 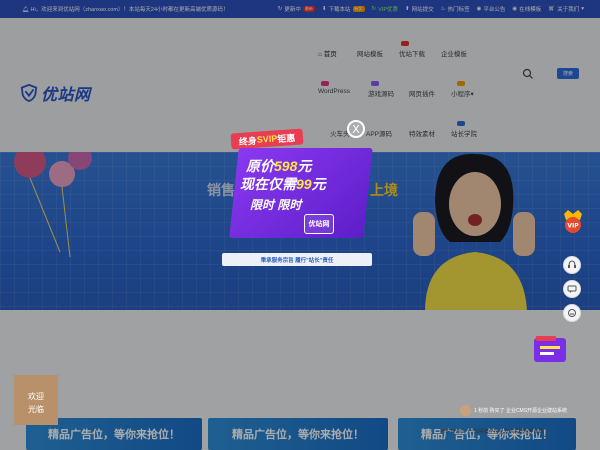 What do you see at coordinates (573, 226) in the screenshot?
I see `vip-badge-label: VIP` at bounding box center [573, 226].